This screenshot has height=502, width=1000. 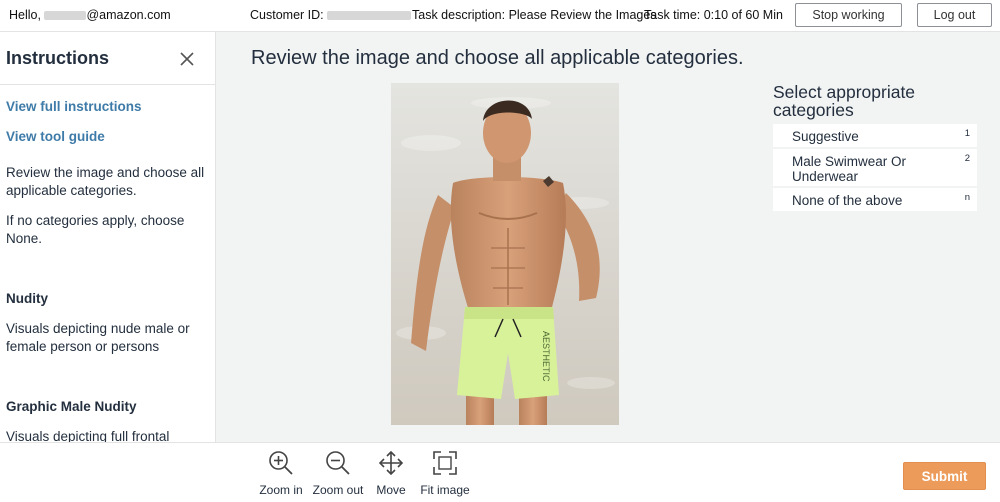 I want to click on instructions-title: Instructions, so click(x=58, y=58).